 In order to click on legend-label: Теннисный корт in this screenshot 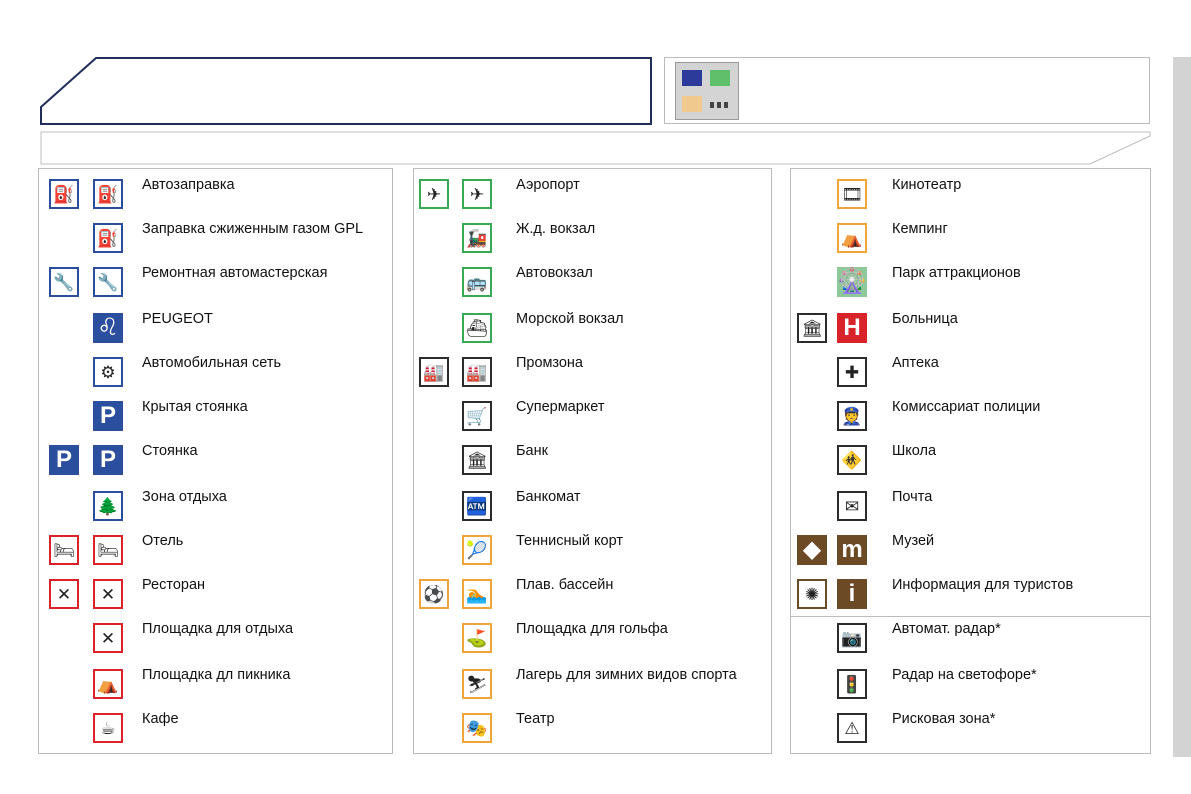, I will do `click(569, 541)`.